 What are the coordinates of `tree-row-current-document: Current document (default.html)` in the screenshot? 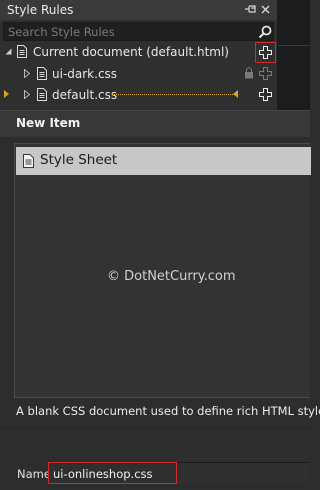 It's located at (138, 52).